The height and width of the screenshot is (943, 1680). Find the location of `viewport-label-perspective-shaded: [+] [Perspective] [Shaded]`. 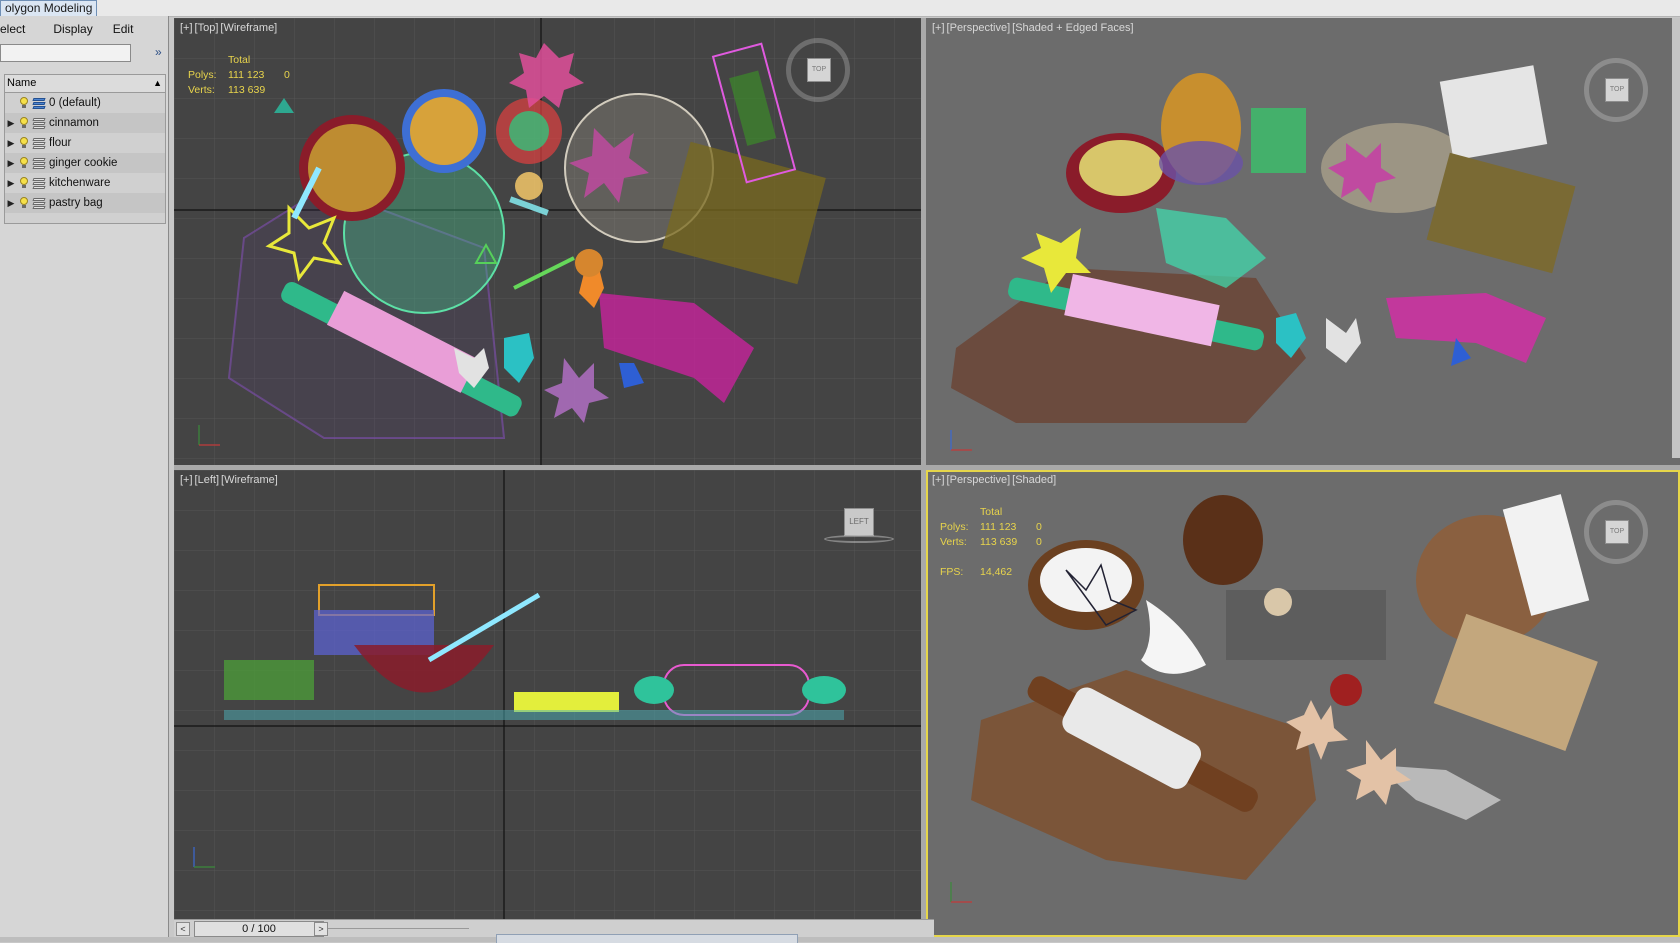

viewport-label-perspective-shaded: [+] [Perspective] [Shaded] is located at coordinates (995, 480).